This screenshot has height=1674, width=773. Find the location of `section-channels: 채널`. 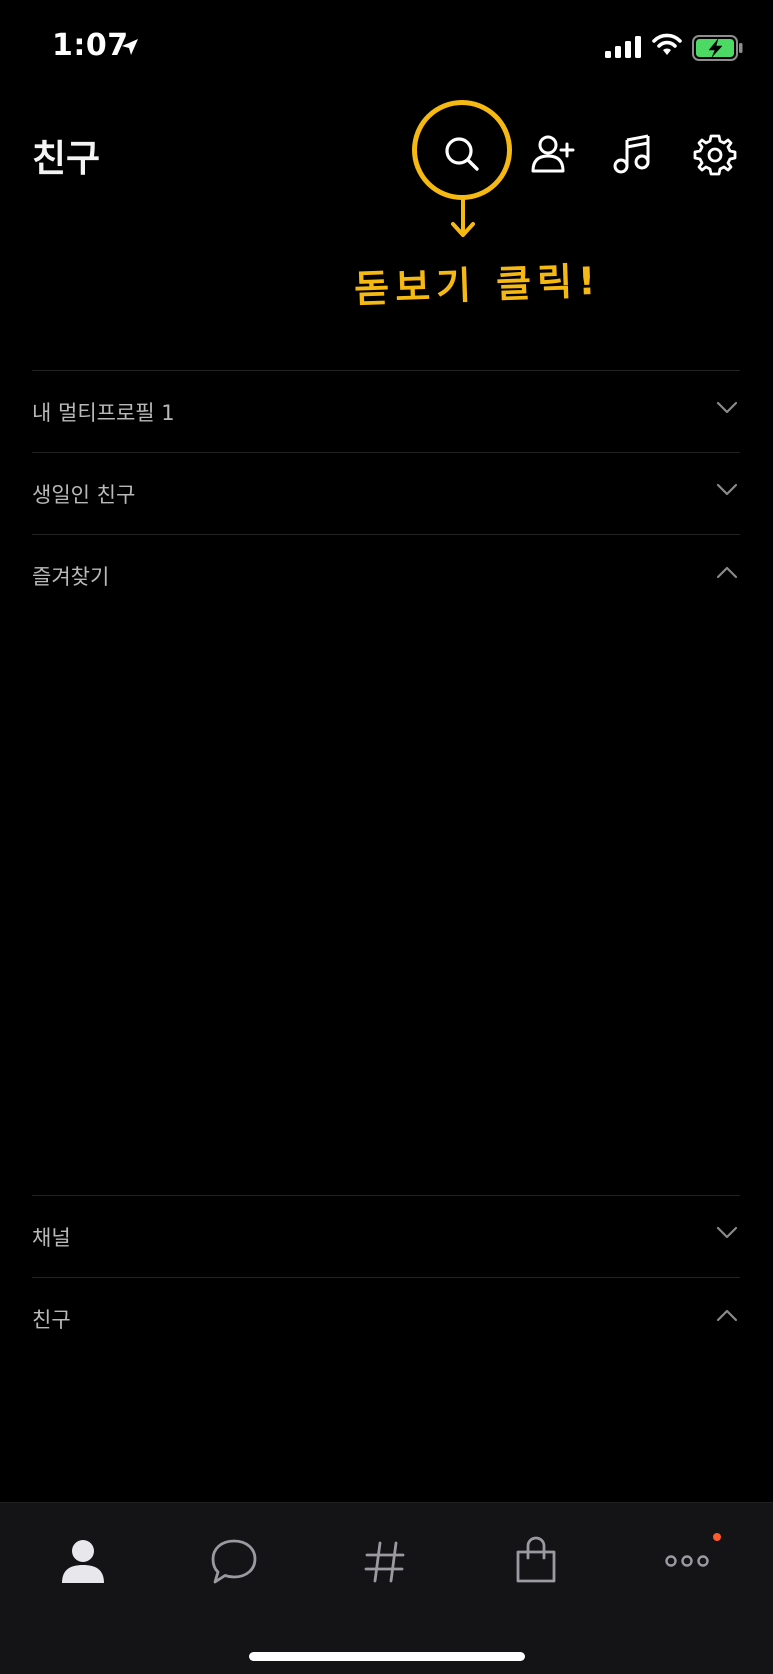

section-channels: 채널 is located at coordinates (386, 1236).